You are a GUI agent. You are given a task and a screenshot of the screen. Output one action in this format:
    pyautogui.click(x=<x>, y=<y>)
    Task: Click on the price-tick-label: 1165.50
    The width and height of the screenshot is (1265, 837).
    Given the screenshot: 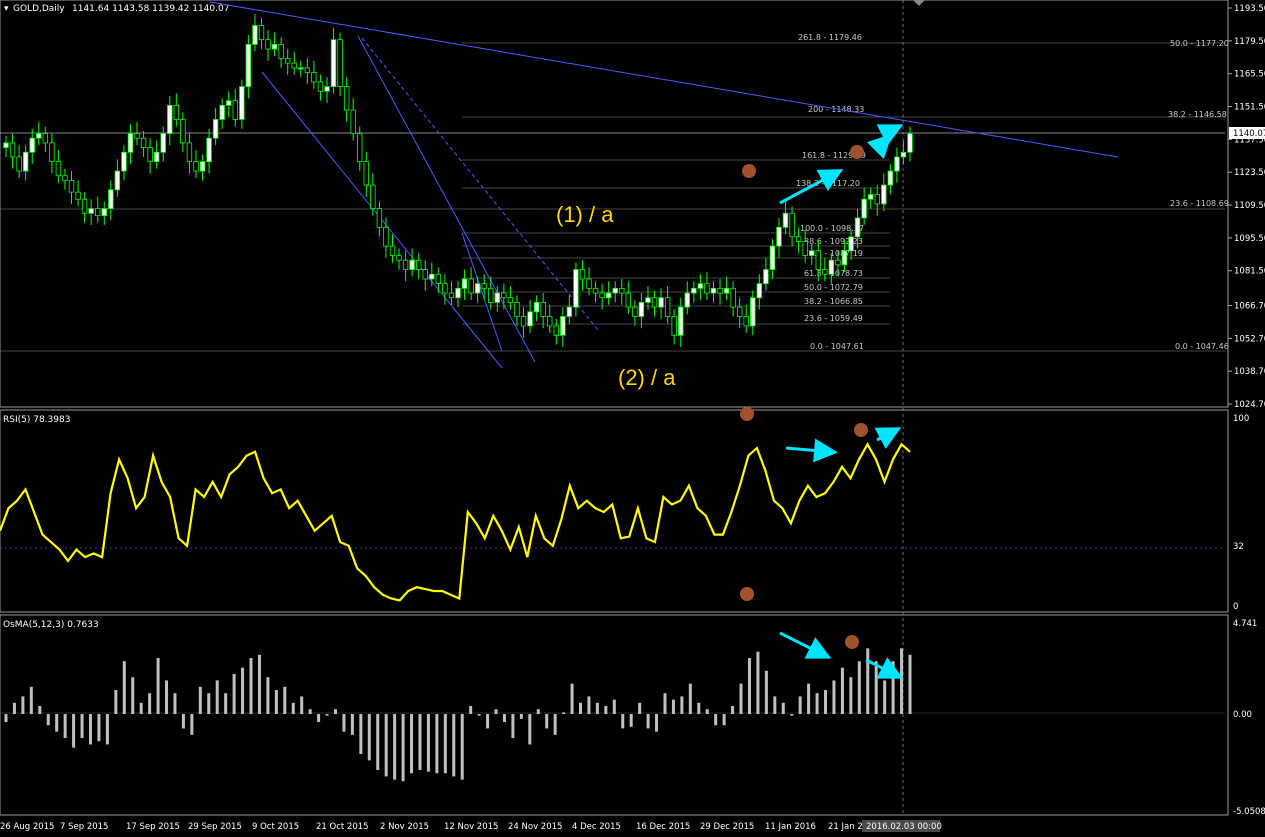 What is the action you would take?
    pyautogui.click(x=1249, y=75)
    